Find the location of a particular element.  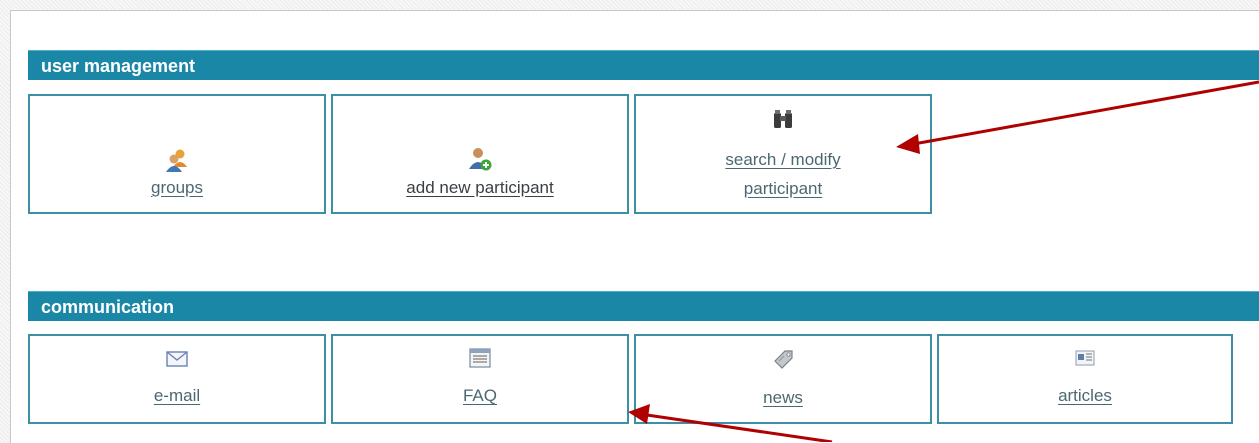

faq-list-icon is located at coordinates (480, 358).